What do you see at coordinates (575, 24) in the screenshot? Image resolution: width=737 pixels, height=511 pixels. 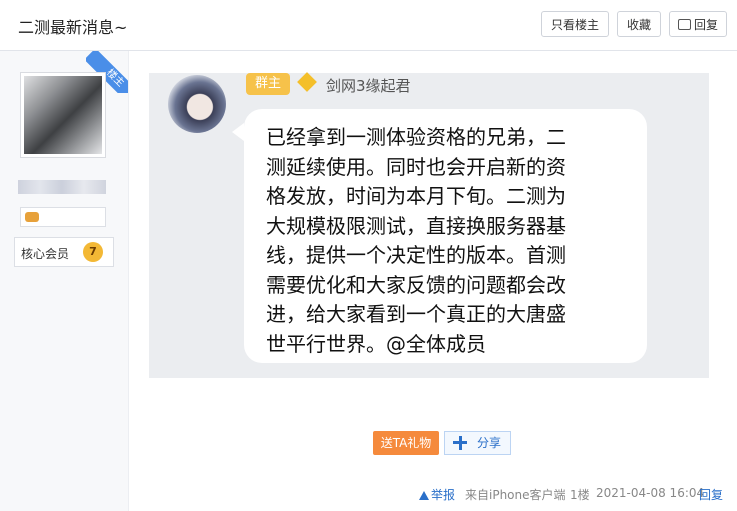 I see `only-author-button: 只看楼主` at bounding box center [575, 24].